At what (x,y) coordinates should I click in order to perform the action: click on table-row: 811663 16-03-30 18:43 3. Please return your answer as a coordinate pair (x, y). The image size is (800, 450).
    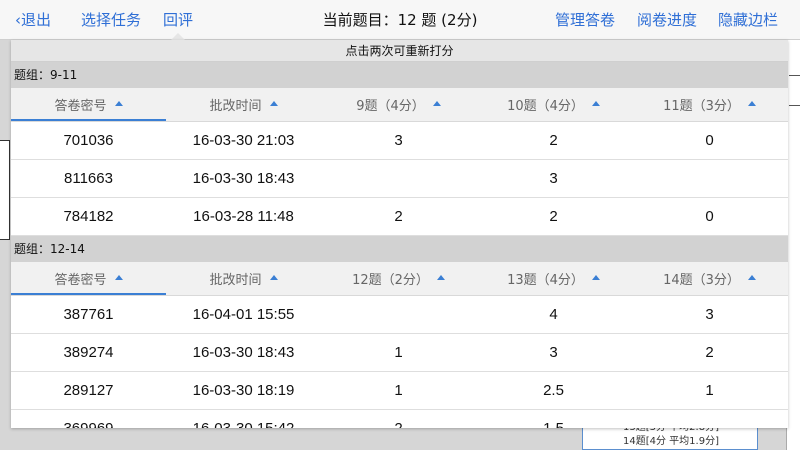
    Looking at the image, I should click on (399, 179).